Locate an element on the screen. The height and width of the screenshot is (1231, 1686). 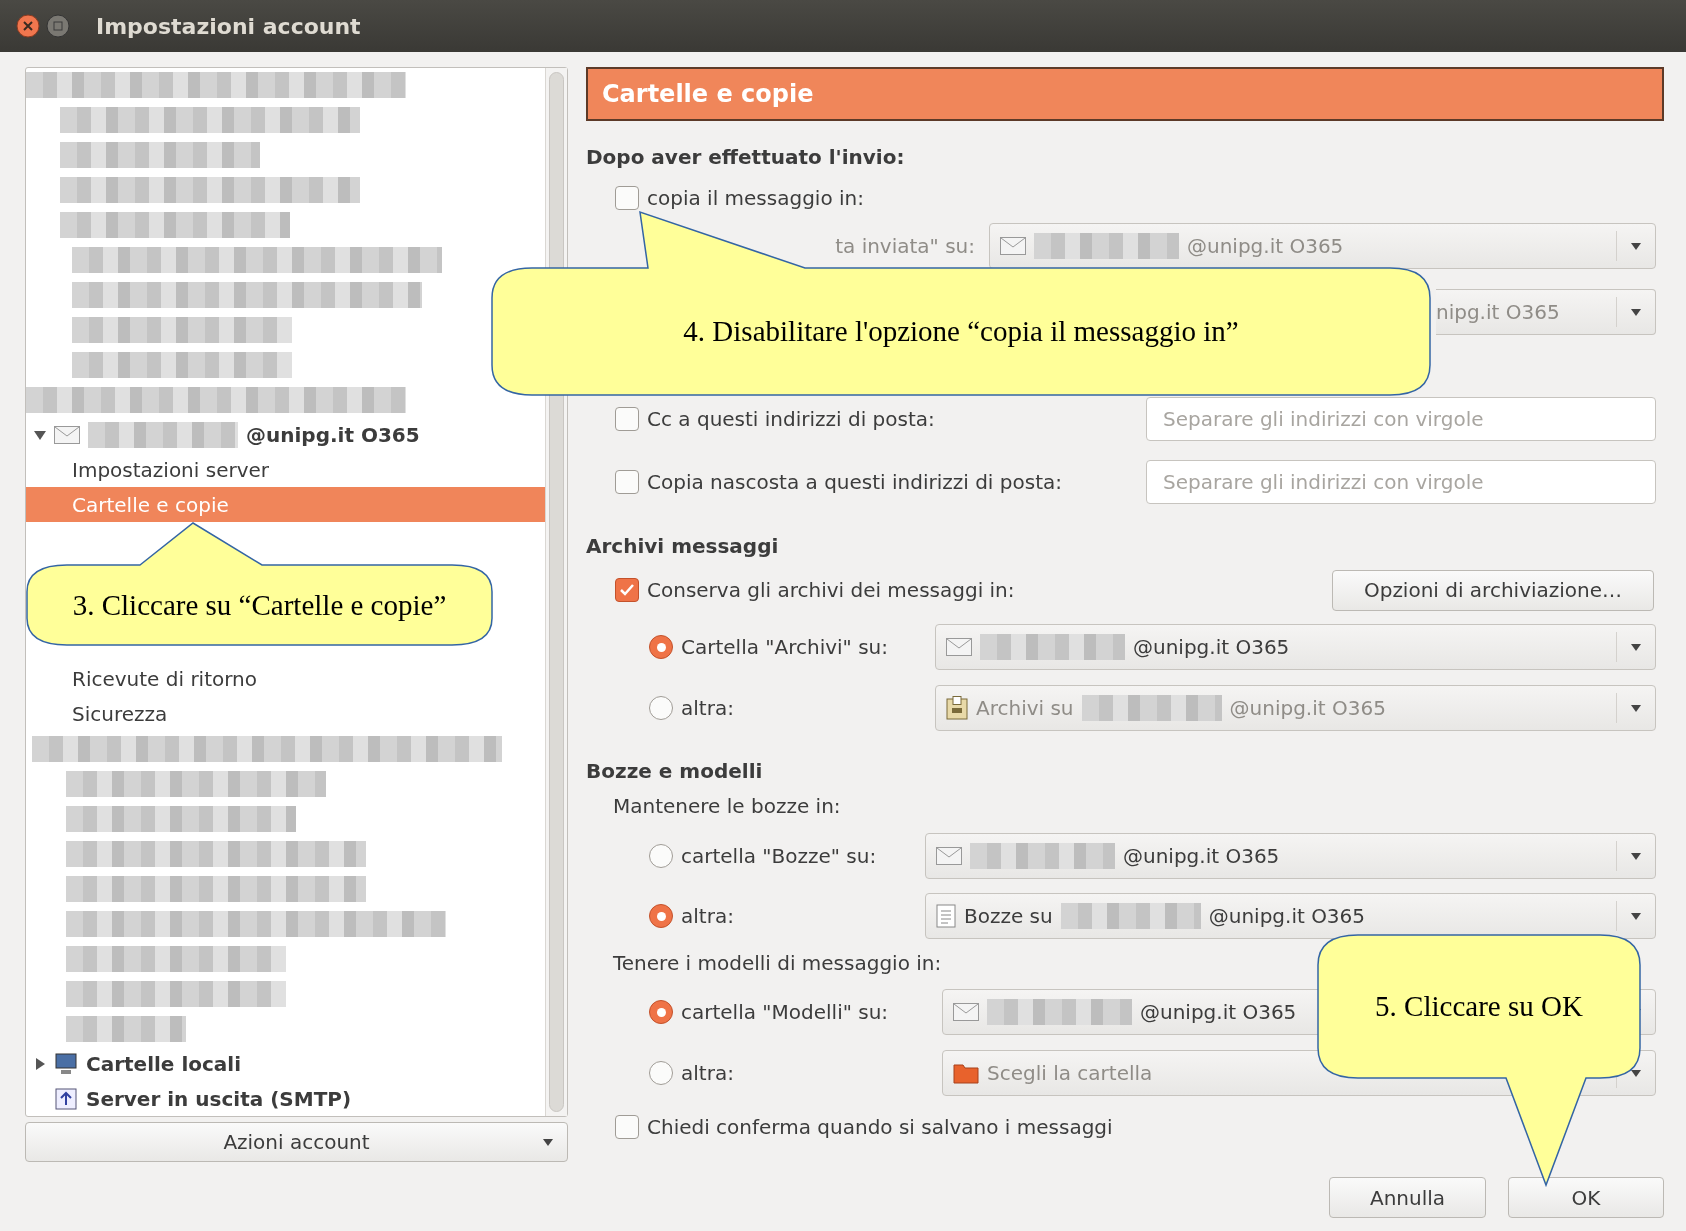
section-heading: Archivi messaggi is located at coordinates (682, 546).